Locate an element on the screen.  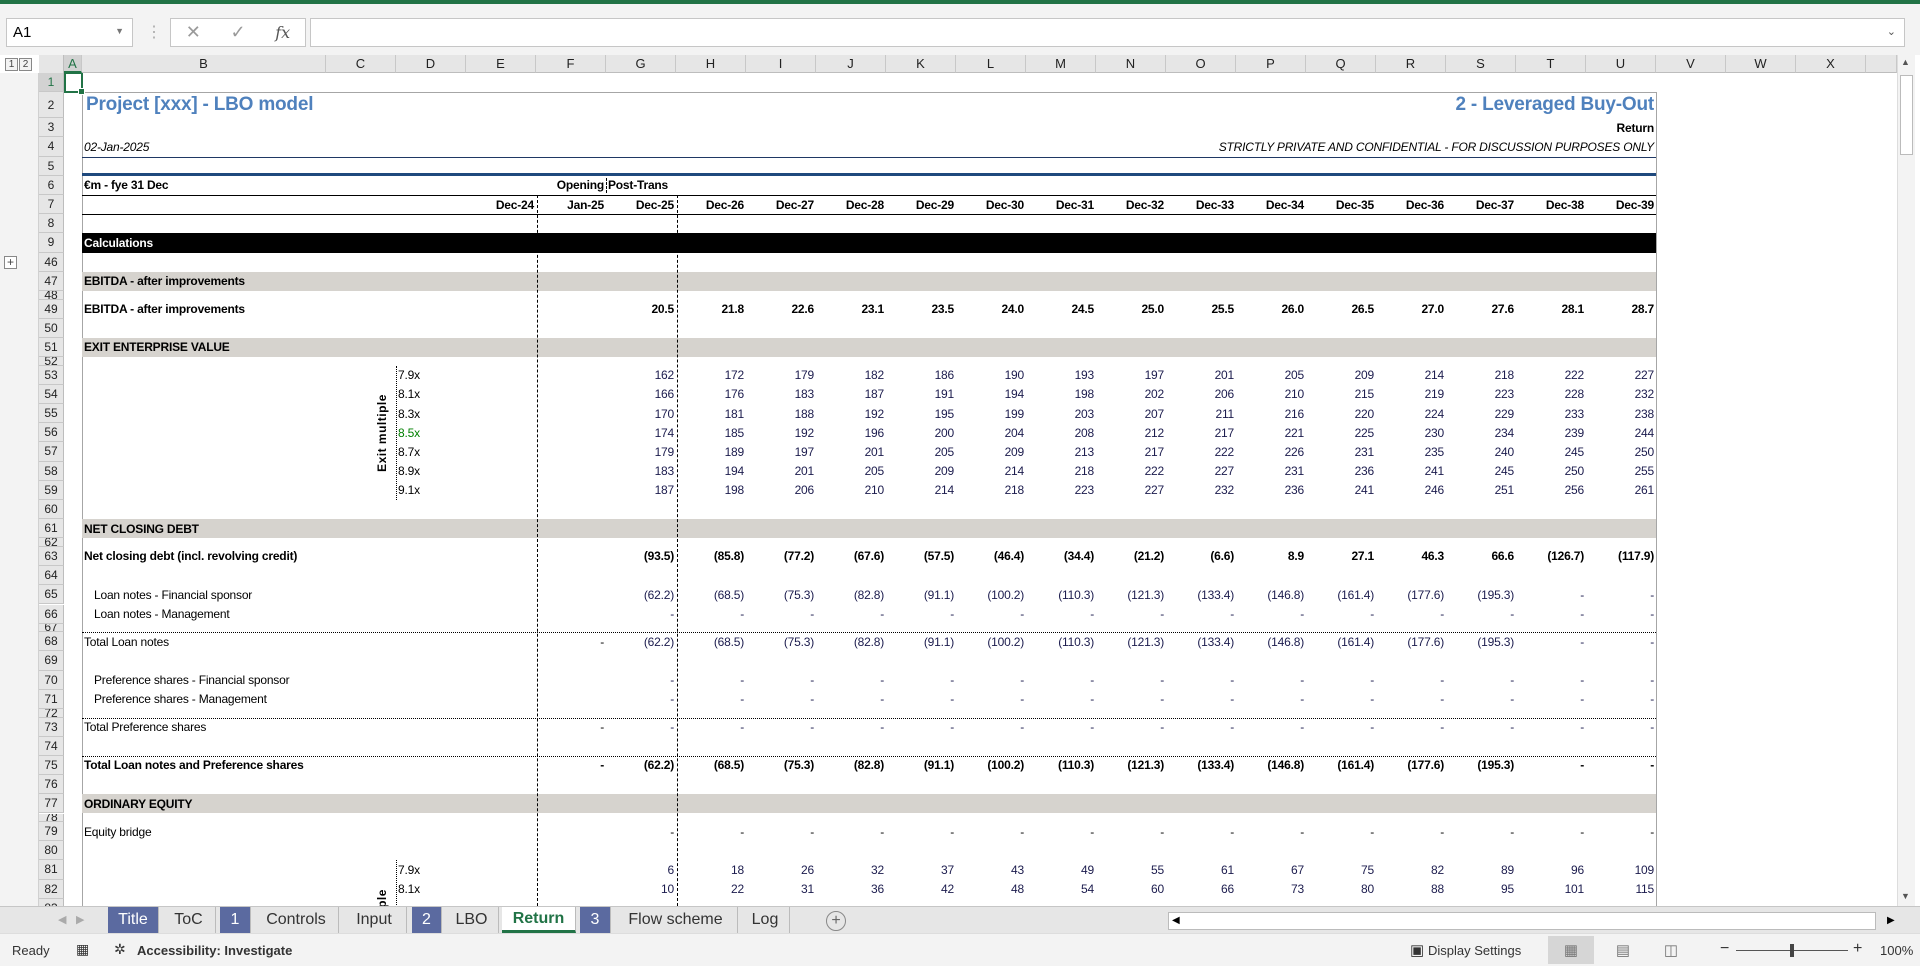
value-cell: 75 is located at coordinates (1341, 869).